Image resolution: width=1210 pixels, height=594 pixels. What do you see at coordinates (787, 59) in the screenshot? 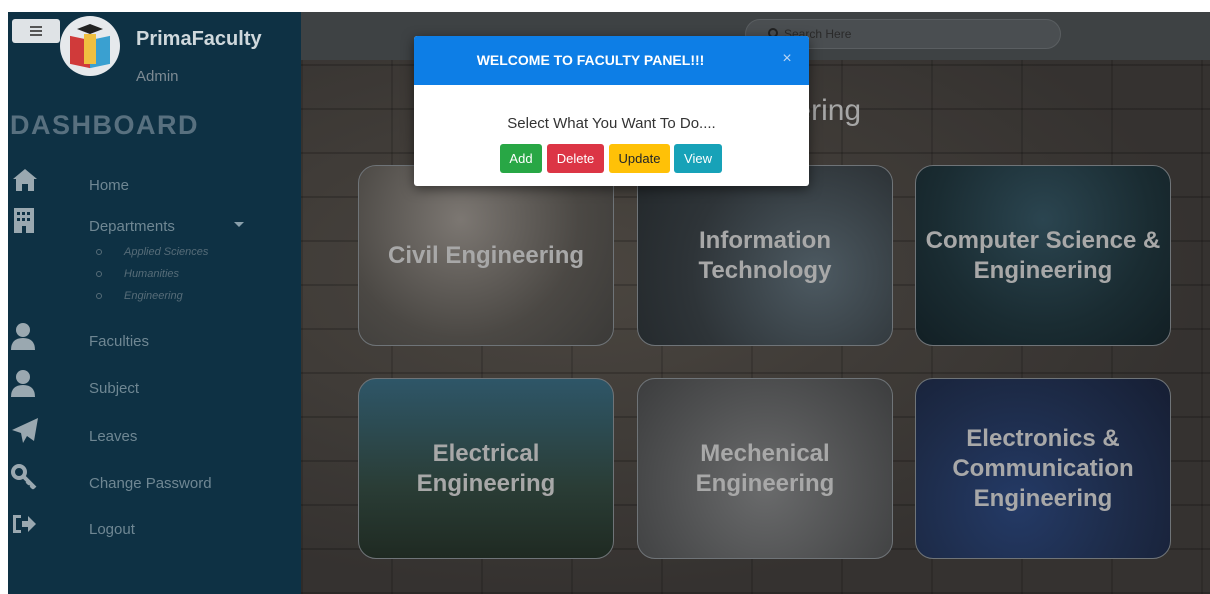
I see `close-icon: ×` at bounding box center [787, 59].